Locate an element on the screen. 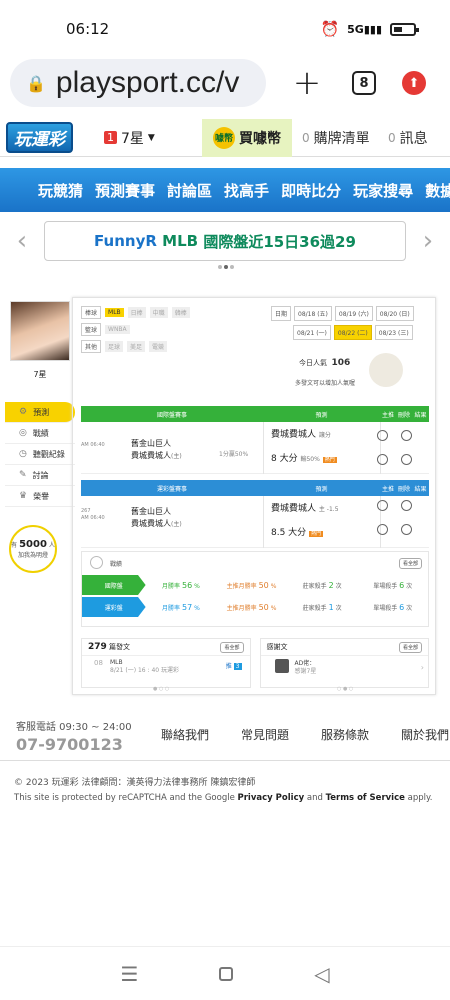  list-item: 08 MLB 8/21 (一) 16 : 40 玩運彩 is located at coordinates (136, 667).